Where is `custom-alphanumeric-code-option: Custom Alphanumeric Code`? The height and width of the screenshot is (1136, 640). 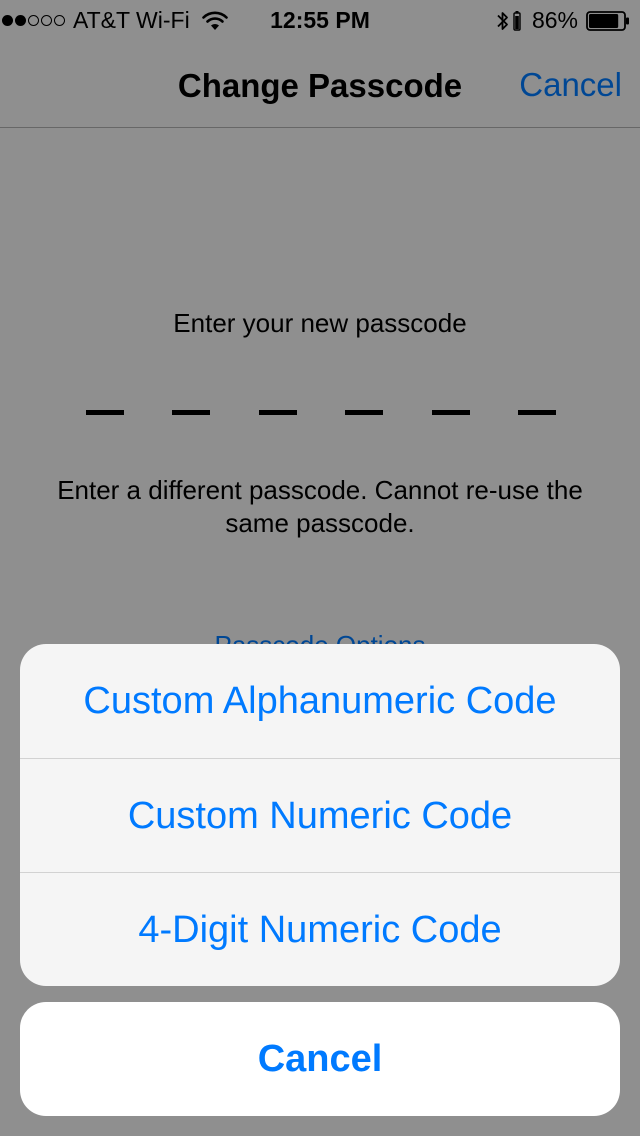 custom-alphanumeric-code-option: Custom Alphanumeric Code is located at coordinates (320, 701).